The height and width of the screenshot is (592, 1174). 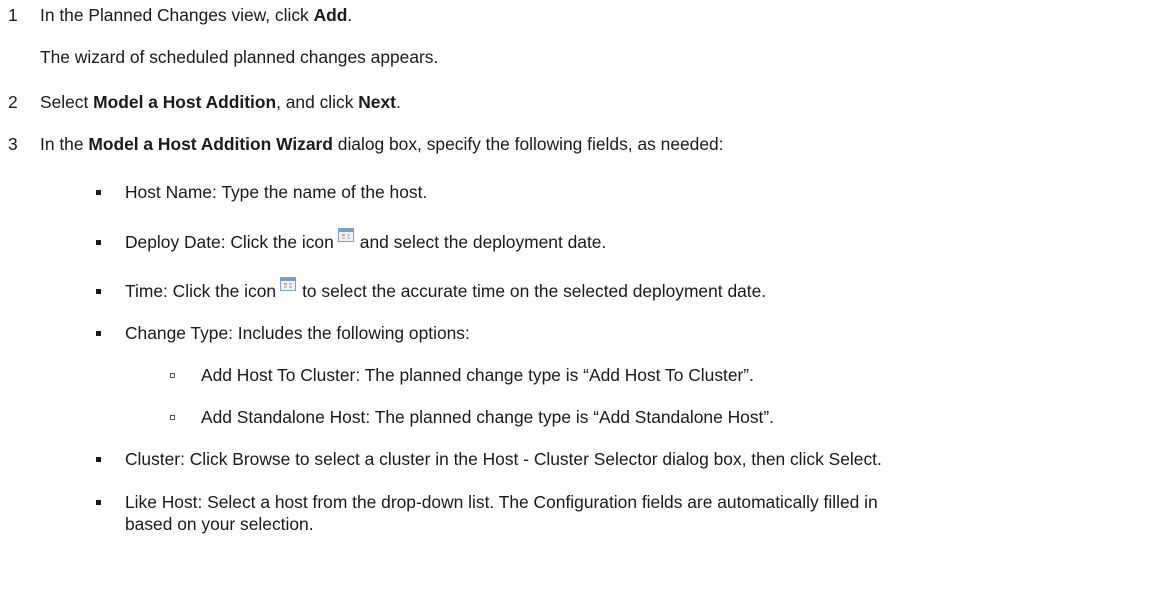 I want to click on add-term: Add, so click(x=330, y=15).